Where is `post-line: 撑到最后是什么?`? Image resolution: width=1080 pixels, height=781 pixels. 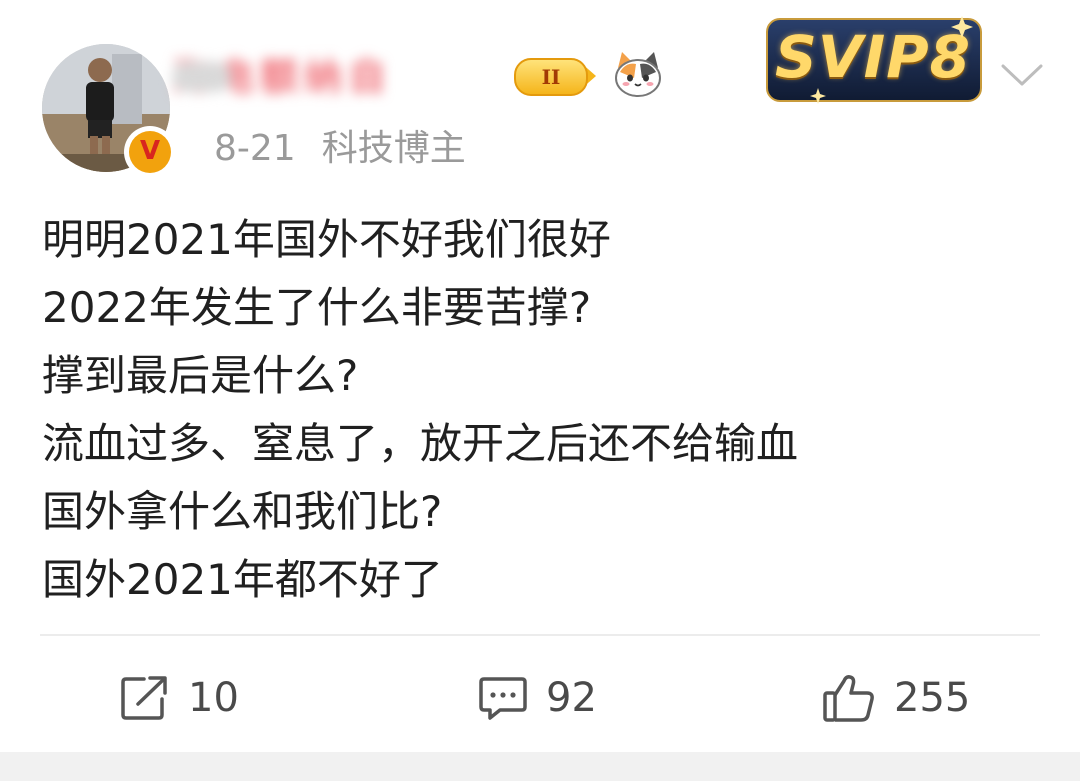
post-line: 撑到最后是什么? is located at coordinates (200, 375).